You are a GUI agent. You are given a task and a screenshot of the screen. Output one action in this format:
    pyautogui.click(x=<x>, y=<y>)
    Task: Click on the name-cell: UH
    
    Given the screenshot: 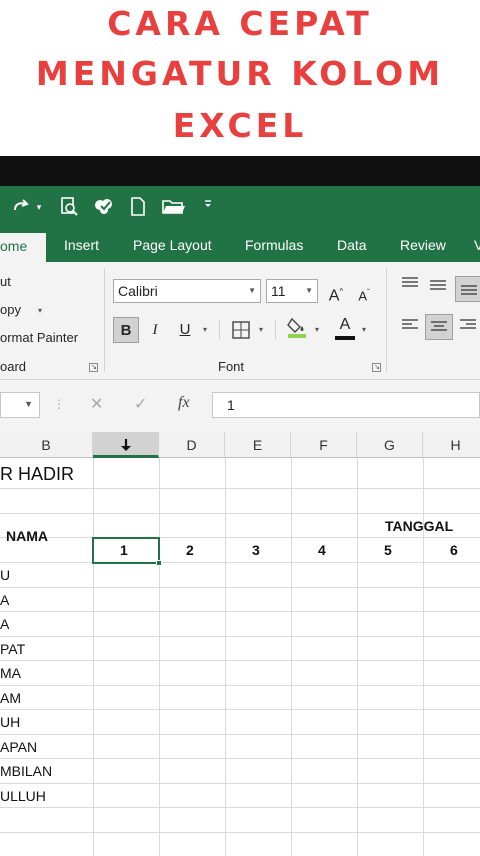 What is the action you would take?
    pyautogui.click(x=10, y=722)
    